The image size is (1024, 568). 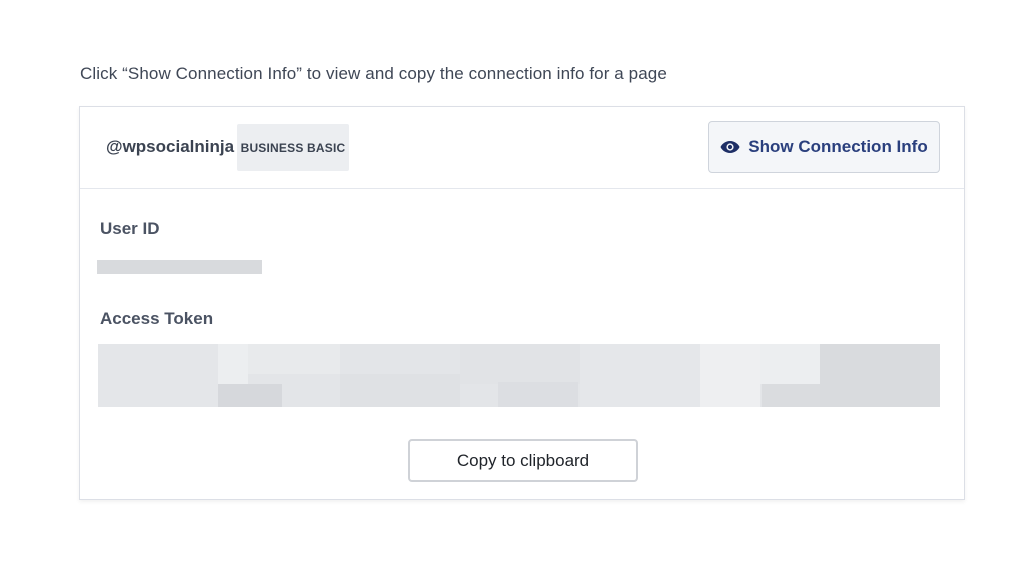 I want to click on plan-badge: BUSINESS BASIC, so click(x=293, y=147).